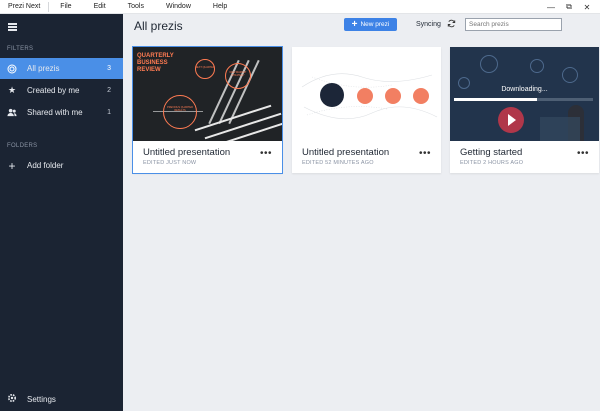 Image resolution: width=600 pixels, height=411 pixels. Describe the element at coordinates (100, 6) in the screenshot. I see `menu-edit: Edit` at that location.